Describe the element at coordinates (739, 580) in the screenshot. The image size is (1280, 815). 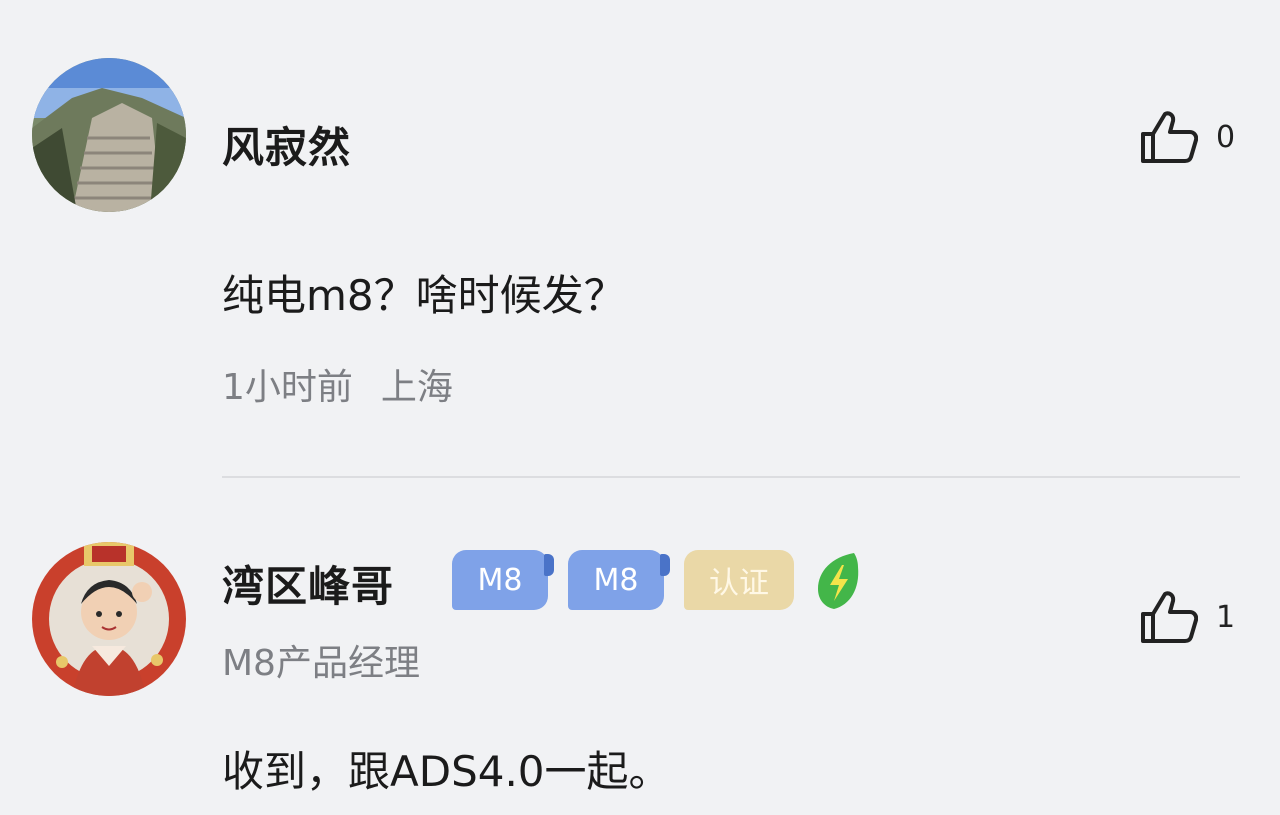
I see `verified-badge: 认证` at that location.